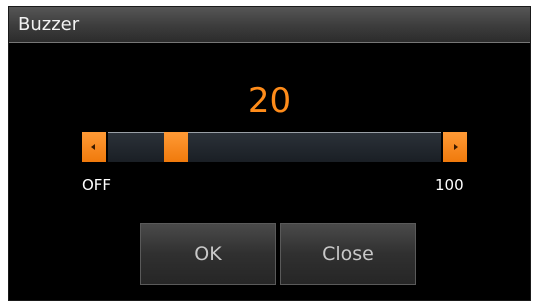 The width and height of the screenshot is (539, 307). I want to click on dialog-title: Buzzer, so click(49, 24).